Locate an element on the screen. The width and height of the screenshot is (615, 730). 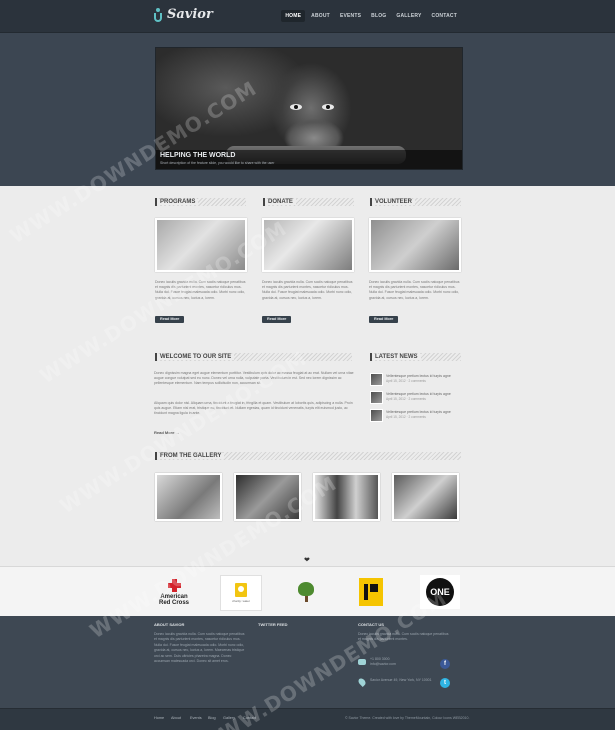
redcross-line-2: Red Cross is located at coordinates (173, 602).